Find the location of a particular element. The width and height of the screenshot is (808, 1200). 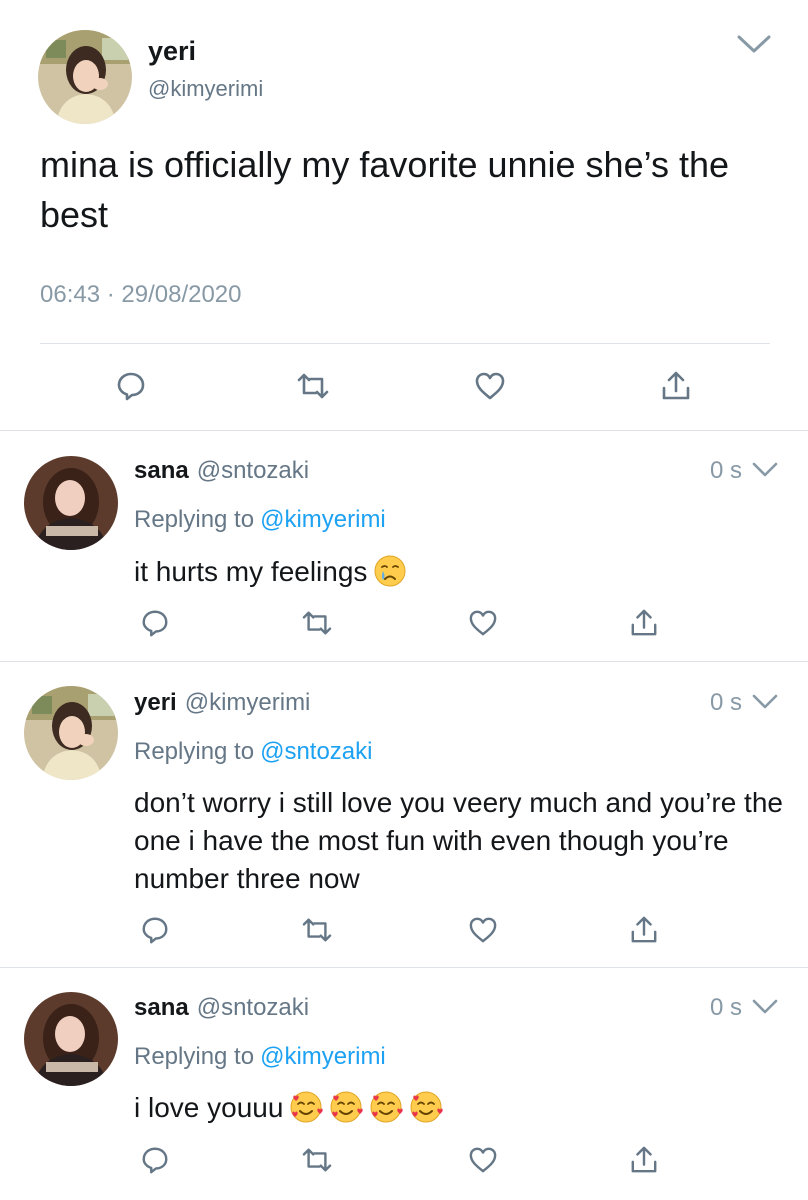

main-tweet-timestamp: 06:43 · 29/08/2020 is located at coordinates (141, 295).